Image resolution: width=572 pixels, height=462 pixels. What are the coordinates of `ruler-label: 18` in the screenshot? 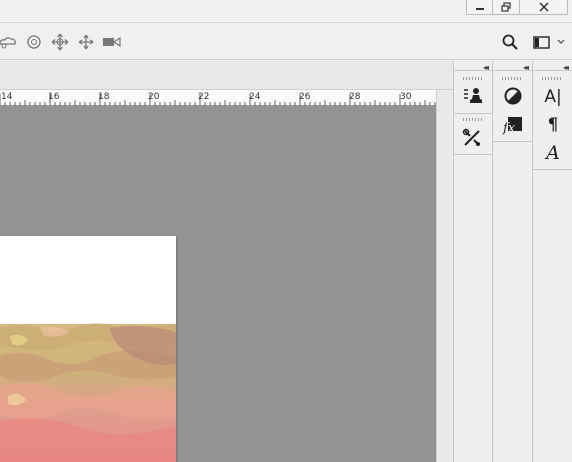 It's located at (104, 97).